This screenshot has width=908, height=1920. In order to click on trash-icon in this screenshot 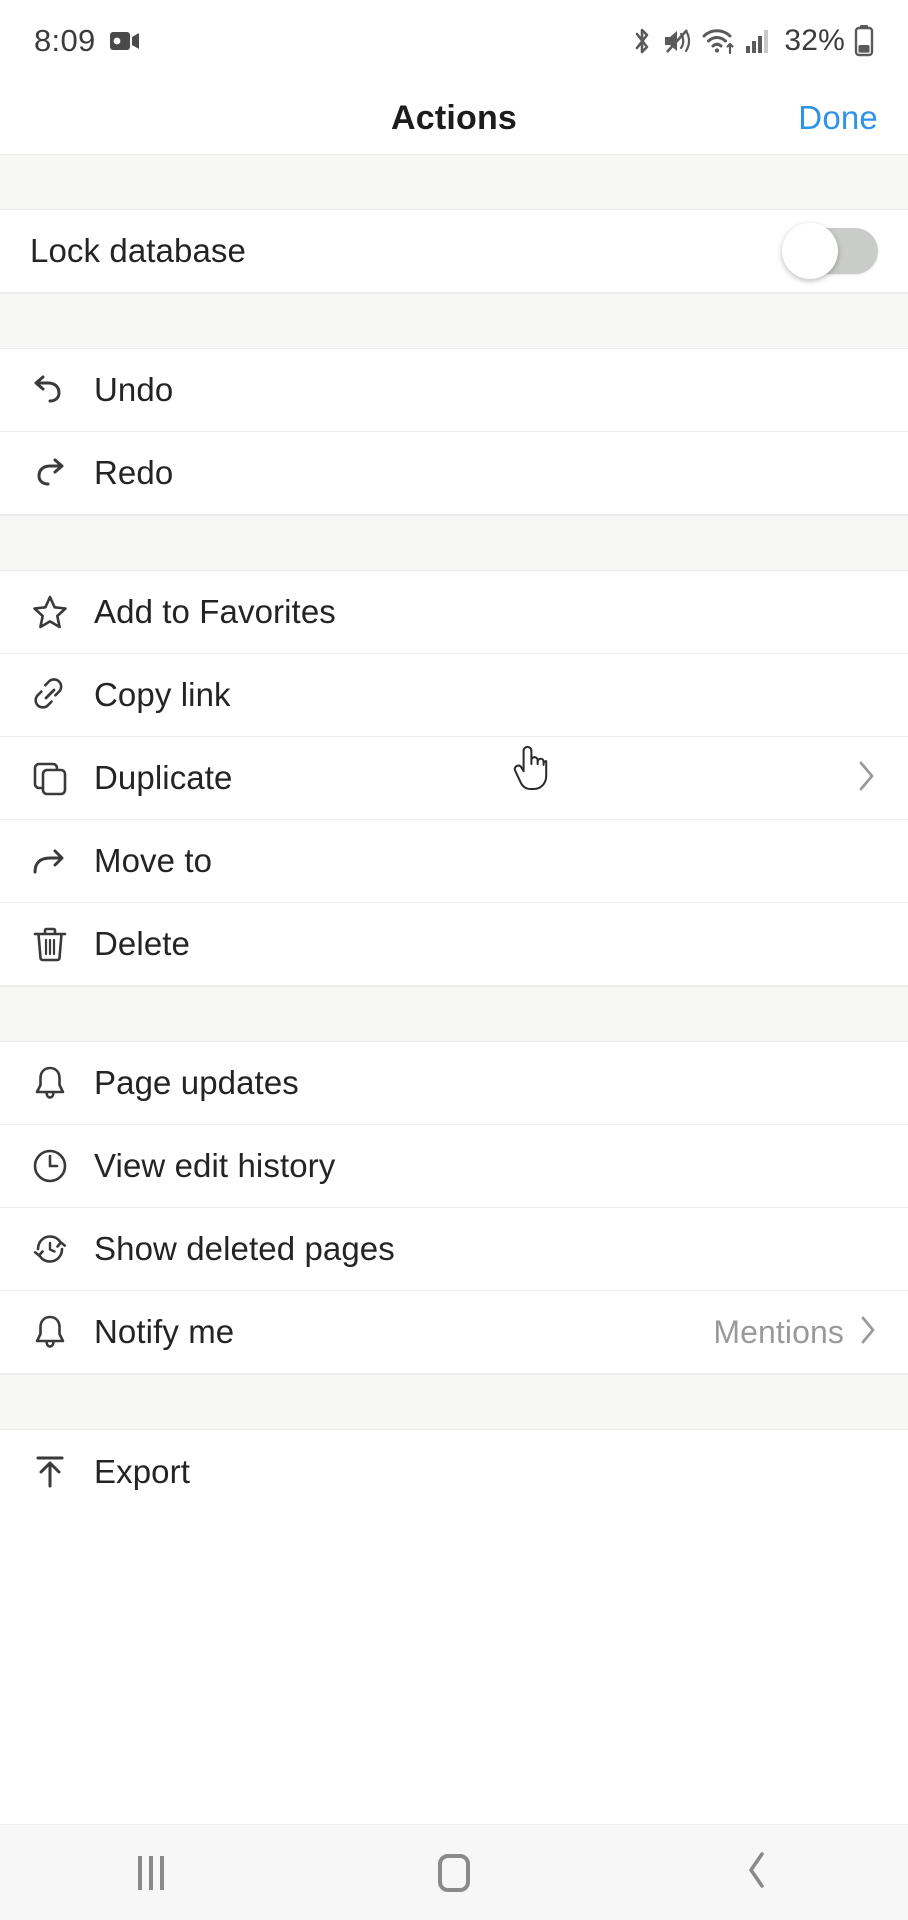, I will do `click(56, 944)`.